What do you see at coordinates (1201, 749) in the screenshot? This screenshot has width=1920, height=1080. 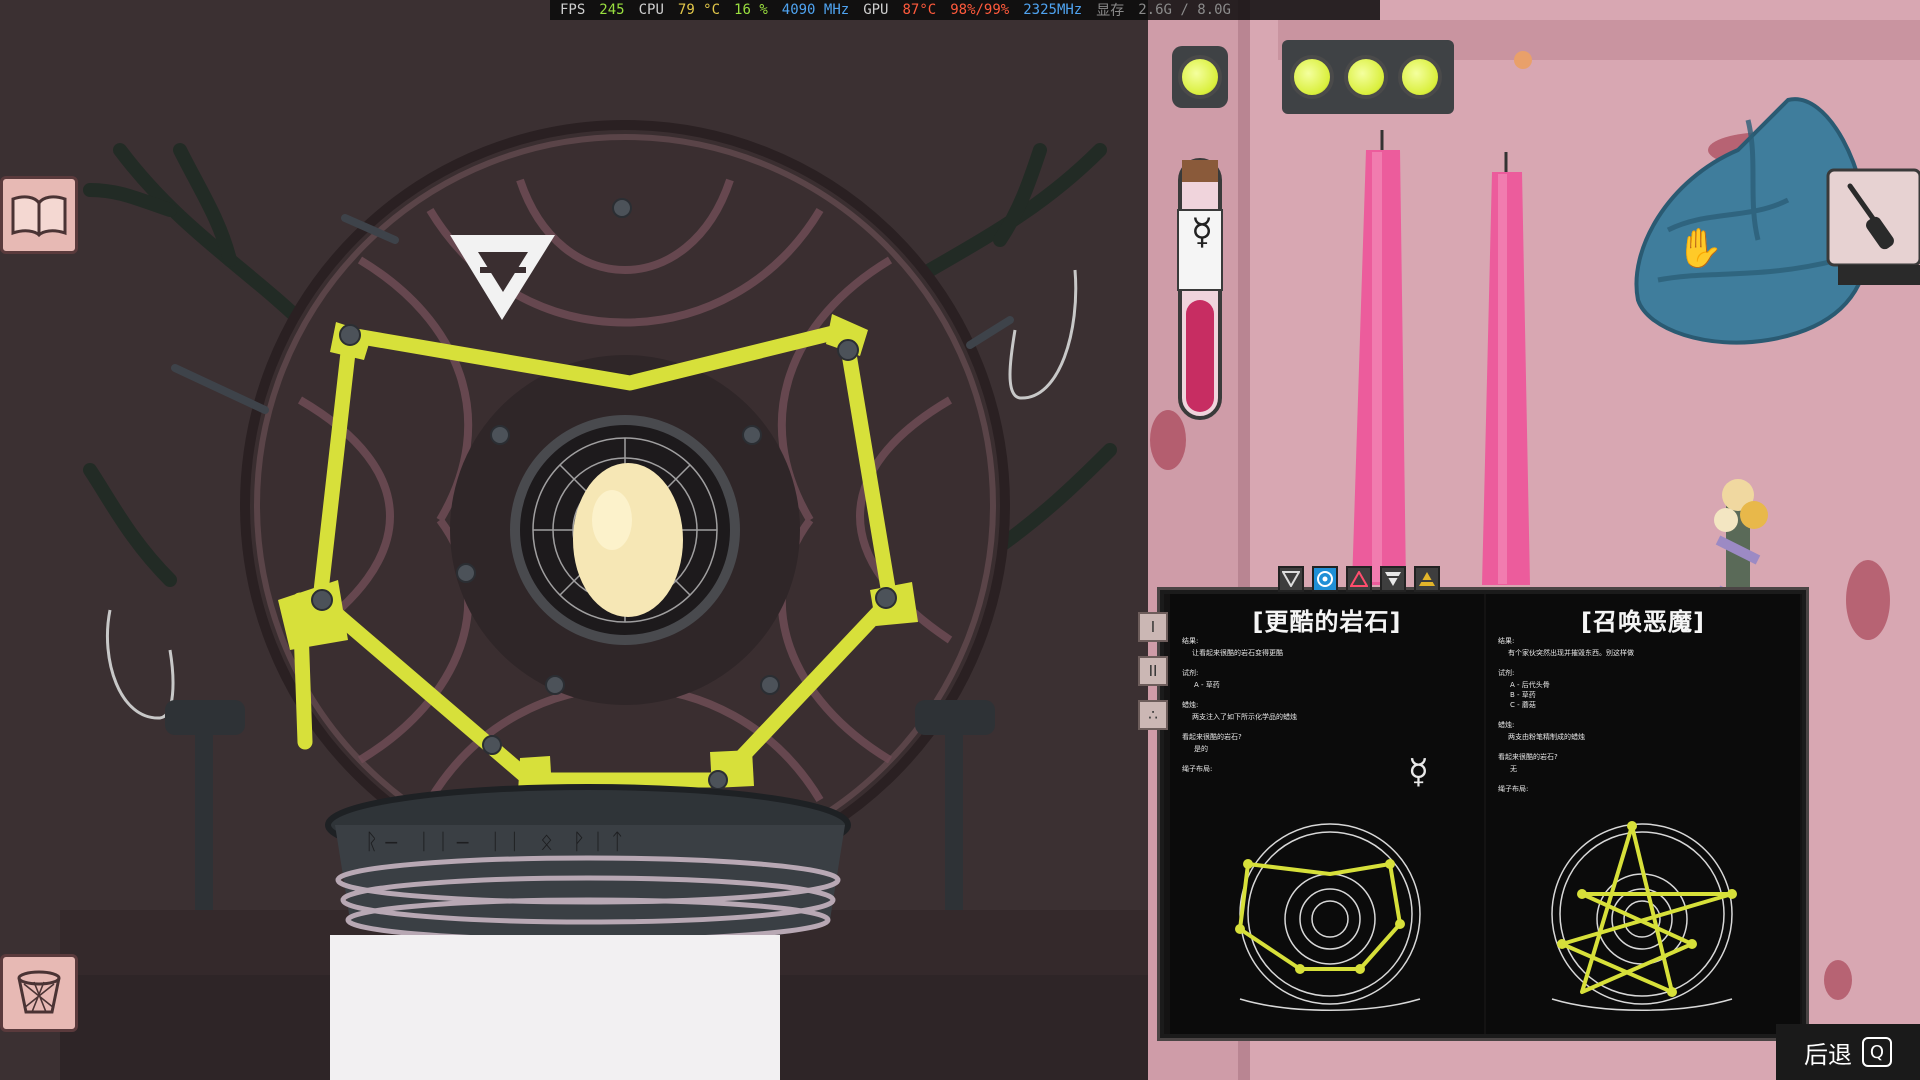 I see `cool-rock-value: 是的` at bounding box center [1201, 749].